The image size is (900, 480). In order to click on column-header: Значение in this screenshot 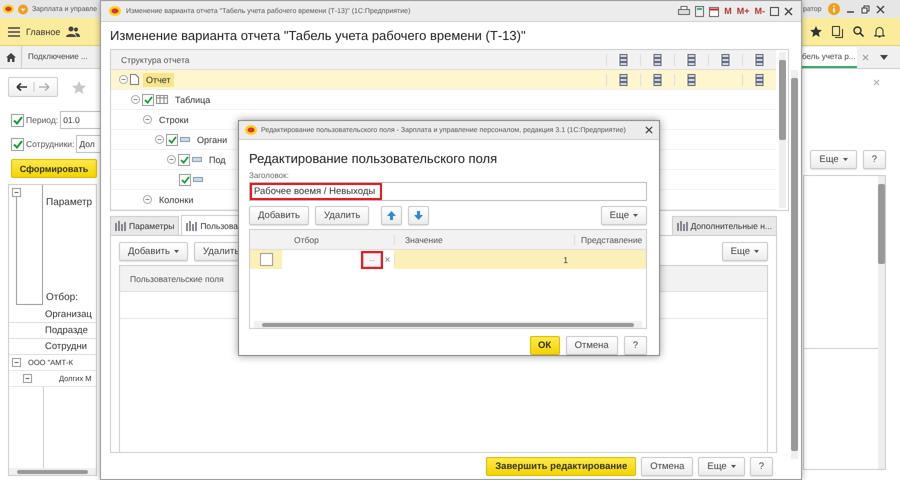, I will do `click(484, 239)`.